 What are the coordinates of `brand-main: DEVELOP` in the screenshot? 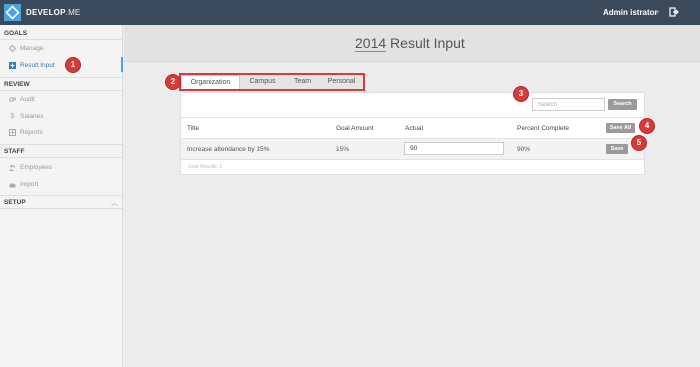 It's located at (46, 12).